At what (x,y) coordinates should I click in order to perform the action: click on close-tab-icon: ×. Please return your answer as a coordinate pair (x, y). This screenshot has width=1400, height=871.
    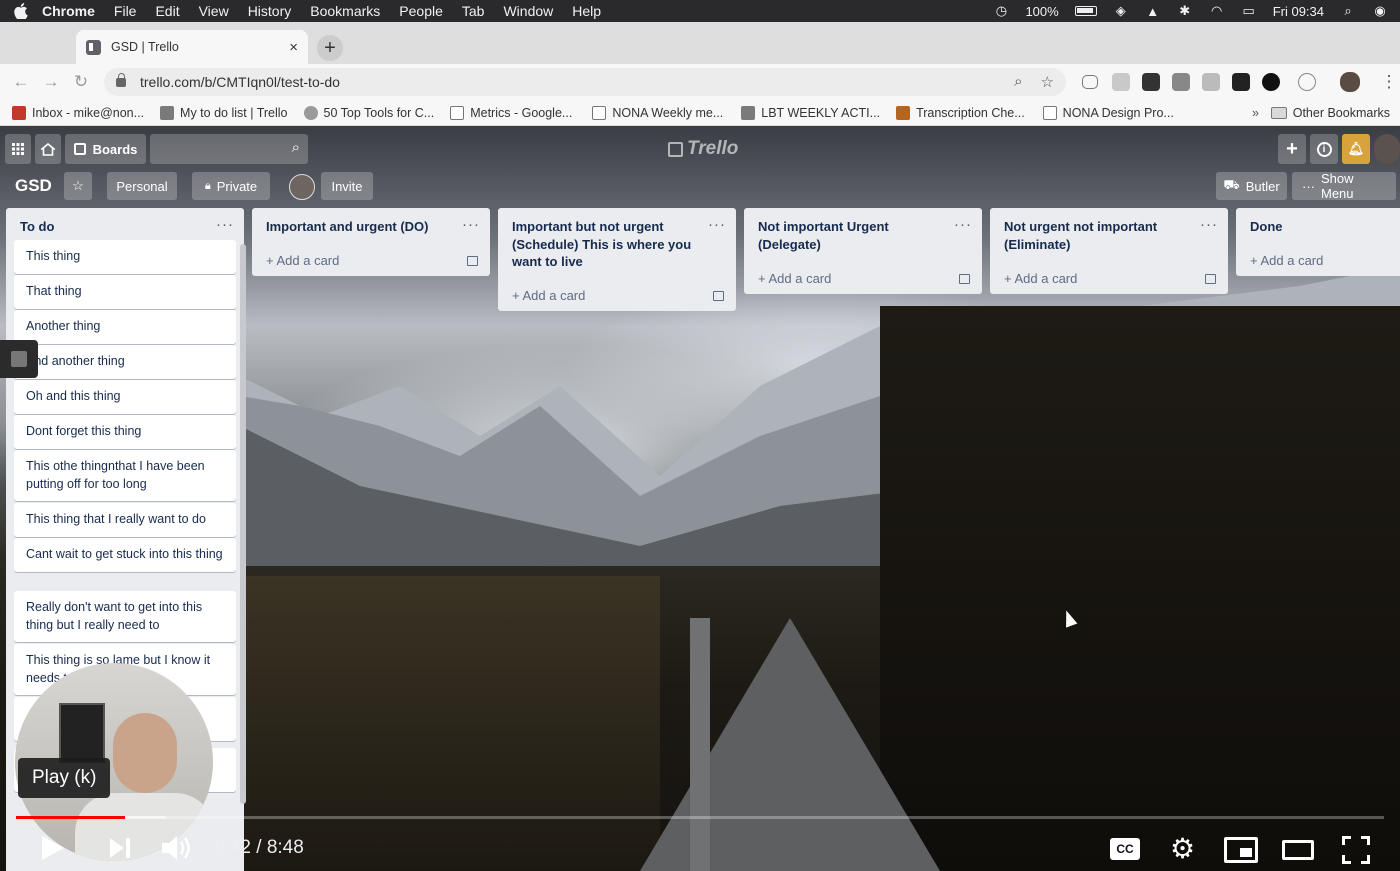
    Looking at the image, I should click on (293, 47).